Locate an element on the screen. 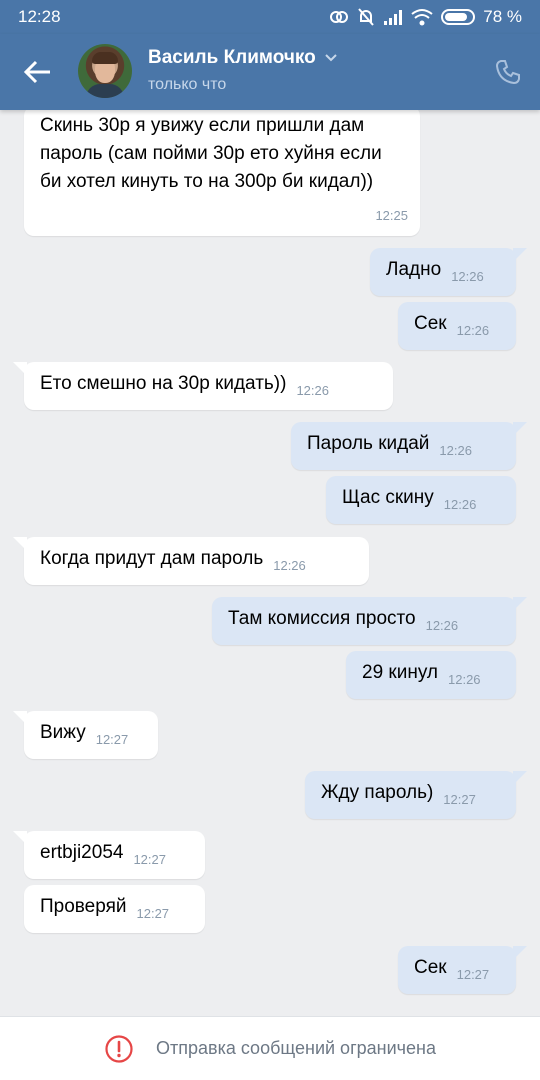 The image size is (540, 1080). message-incoming: ertbji2054 12:27 is located at coordinates (109, 855).